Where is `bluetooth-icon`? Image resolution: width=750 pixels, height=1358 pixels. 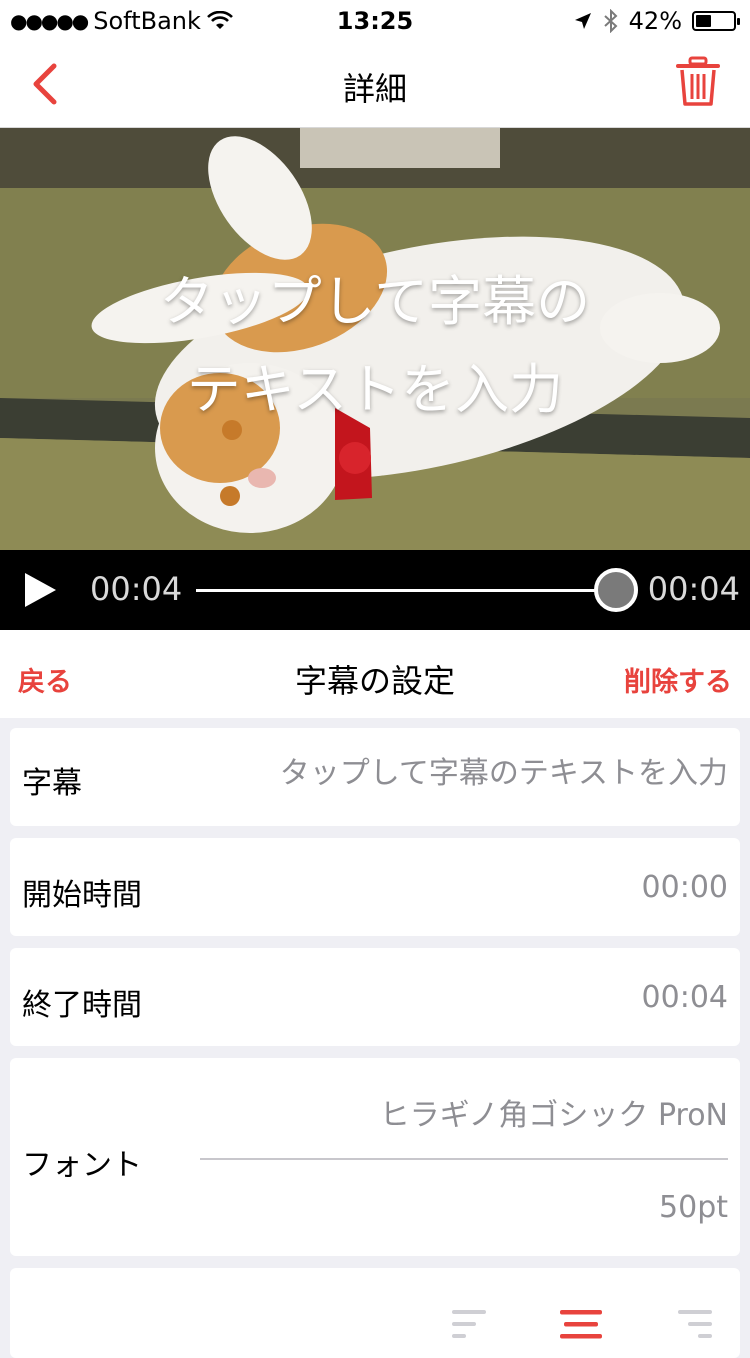 bluetooth-icon is located at coordinates (610, 21).